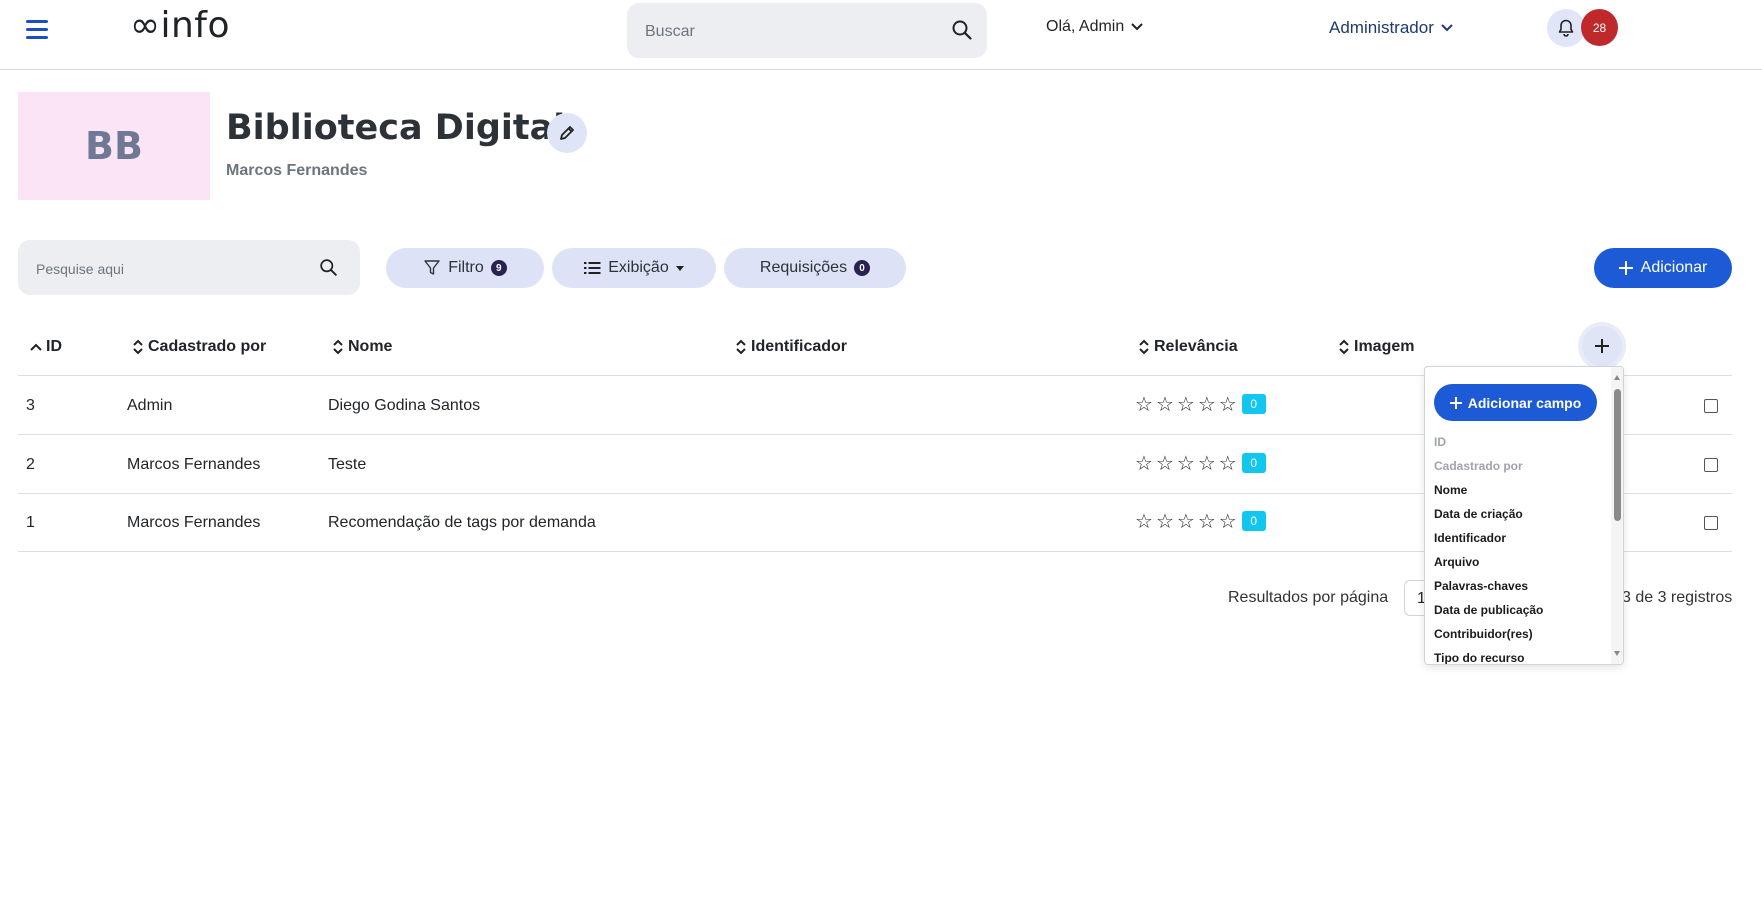 The image size is (1762, 913). I want to click on column-header-cadastrado-por: Cadastrado por, so click(199, 347).